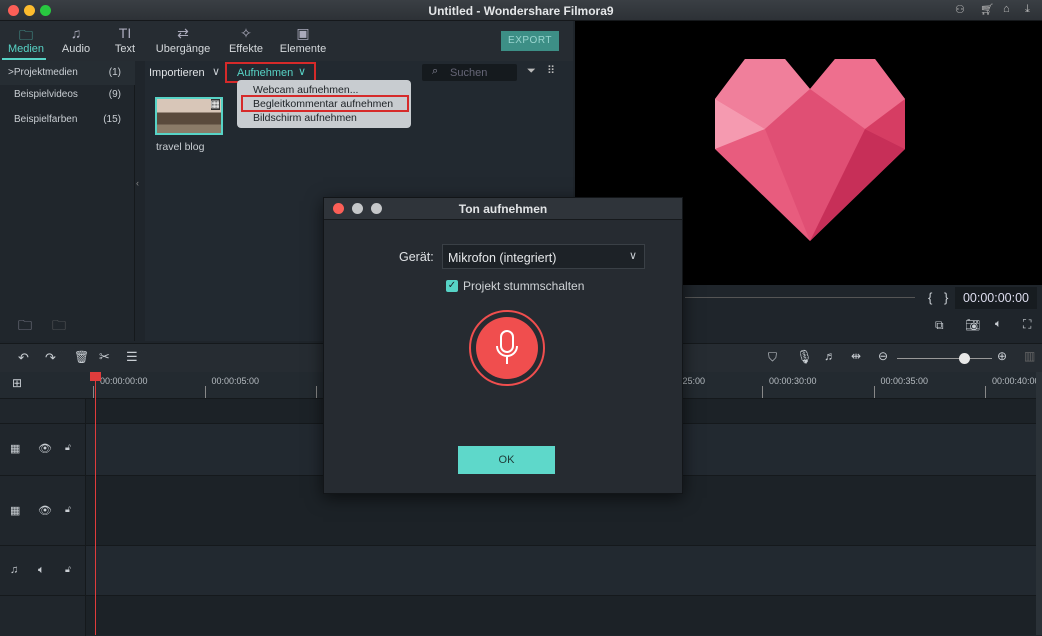  I want to click on dialog-minimize-button, so click(357, 208).